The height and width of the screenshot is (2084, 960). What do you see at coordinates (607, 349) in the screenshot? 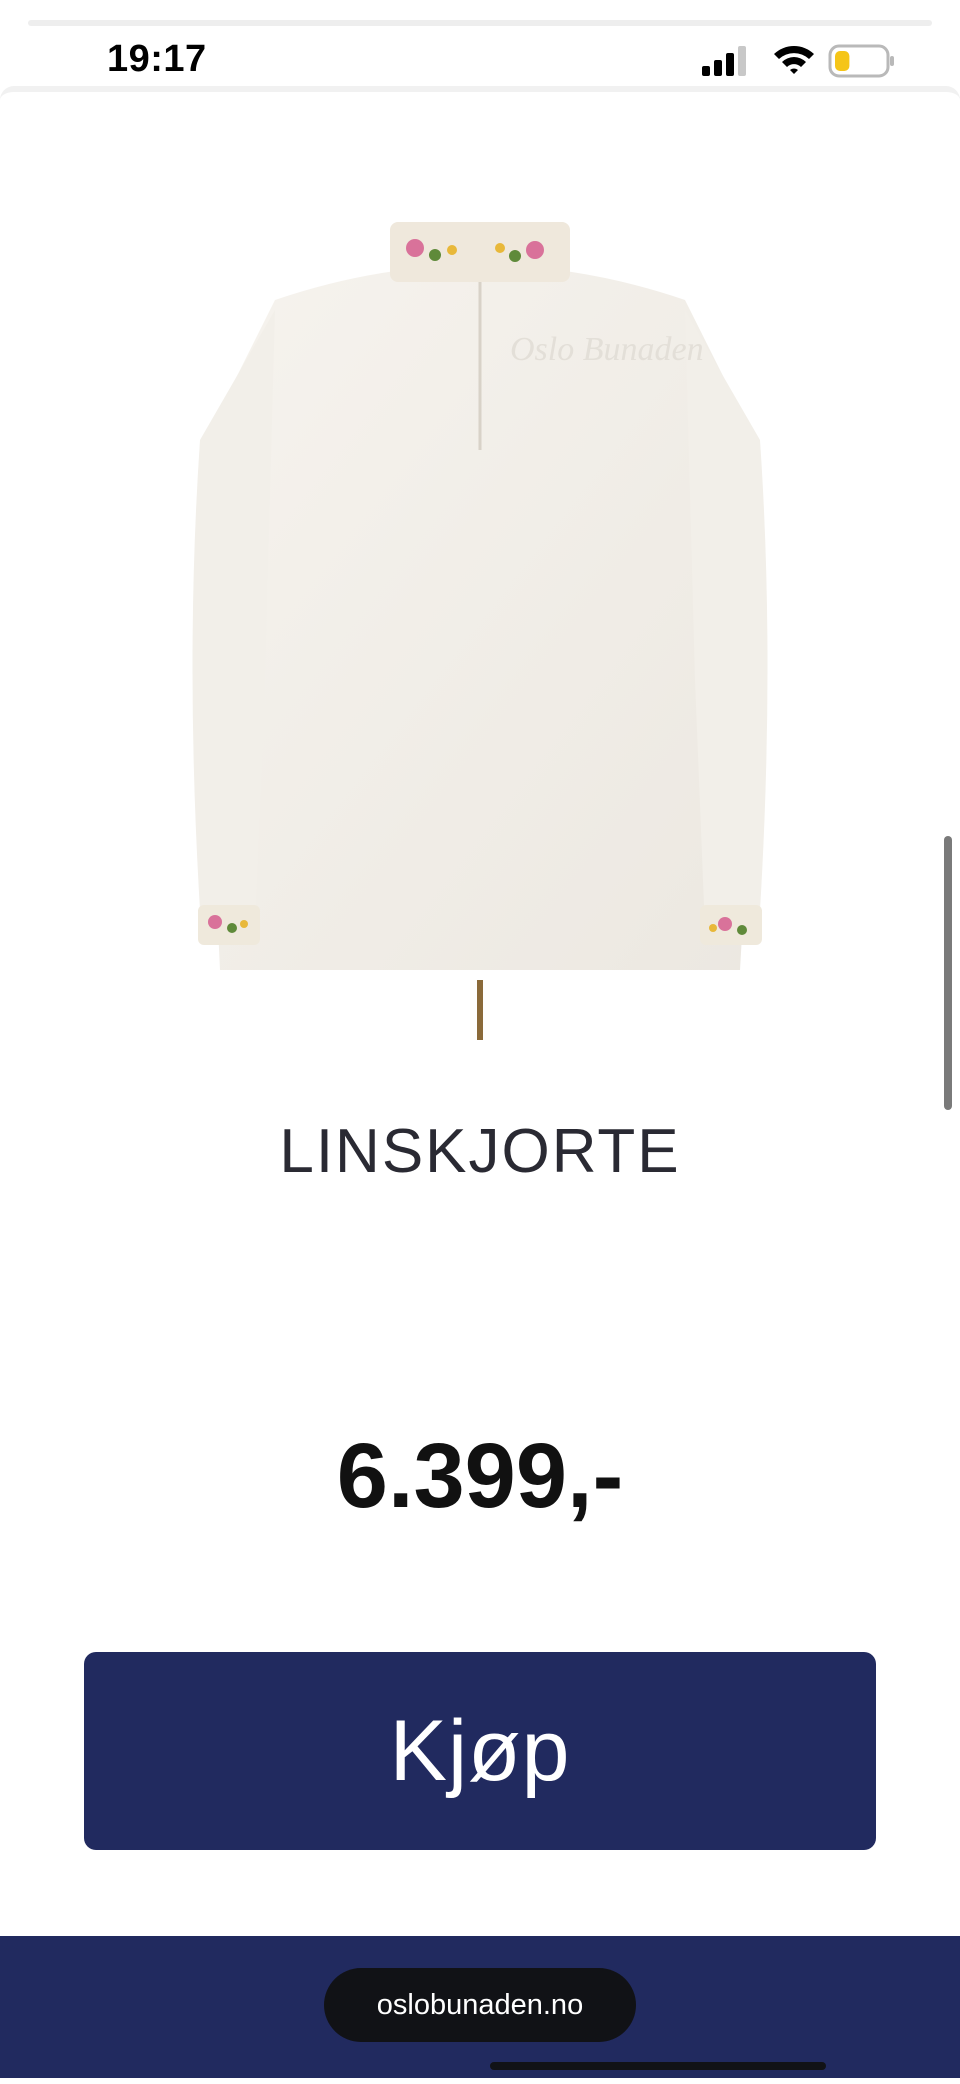
I see `svg-text: Oslo Bunaden` at bounding box center [607, 349].